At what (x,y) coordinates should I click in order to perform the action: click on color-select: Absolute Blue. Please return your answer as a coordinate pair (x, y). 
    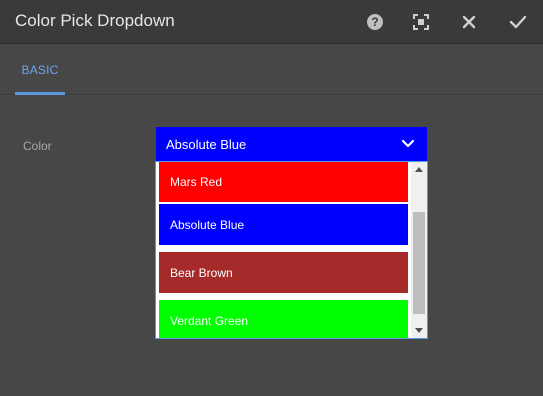
    Looking at the image, I should click on (291, 144).